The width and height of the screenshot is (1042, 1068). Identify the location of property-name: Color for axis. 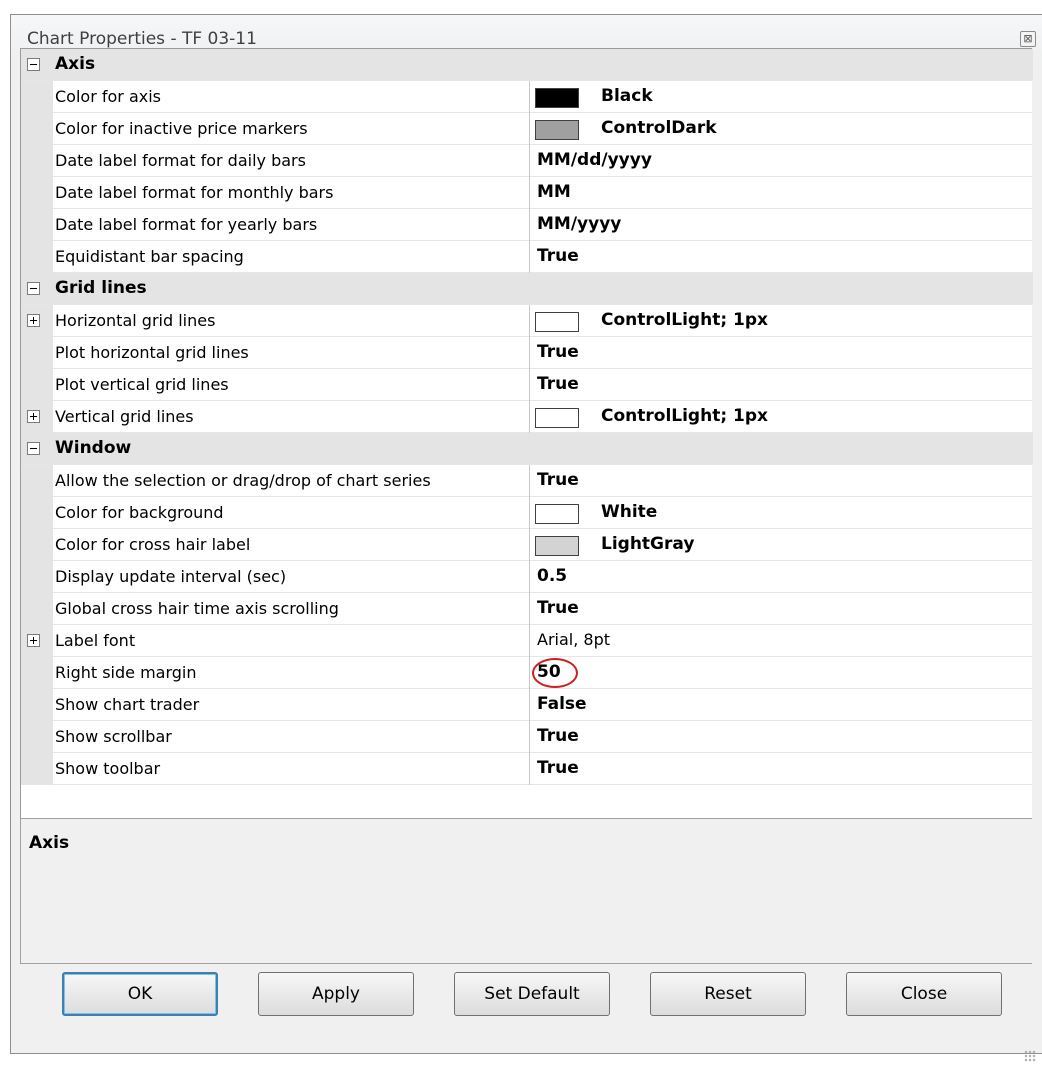
(108, 96).